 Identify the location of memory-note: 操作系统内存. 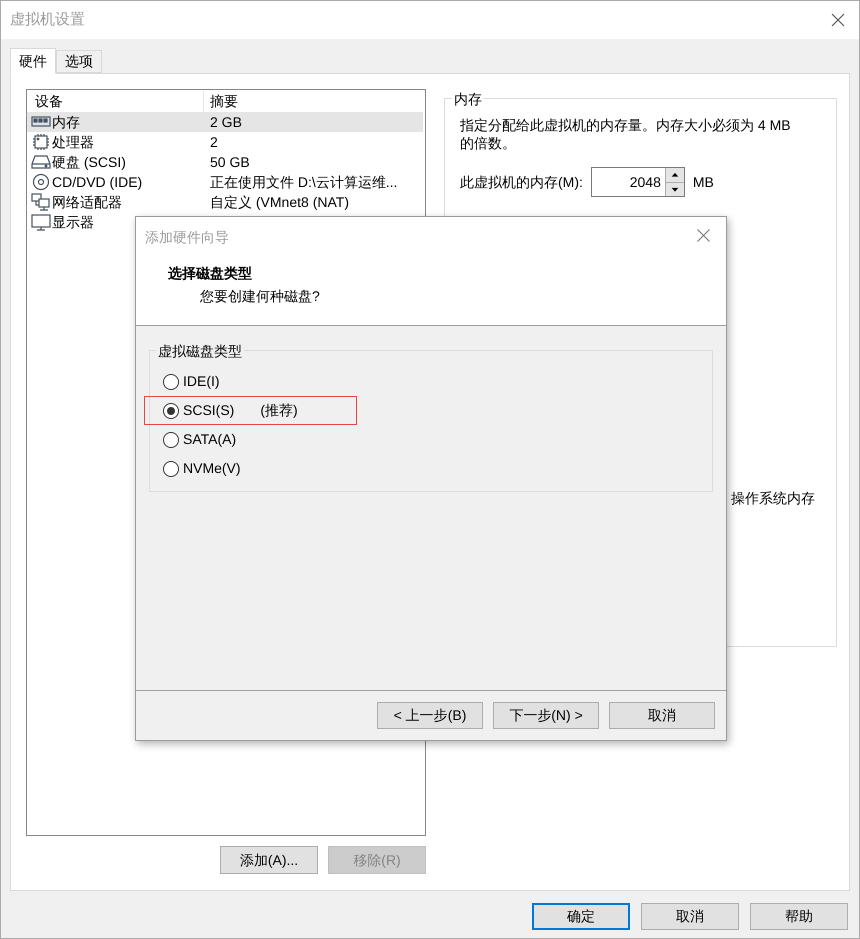
(773, 498).